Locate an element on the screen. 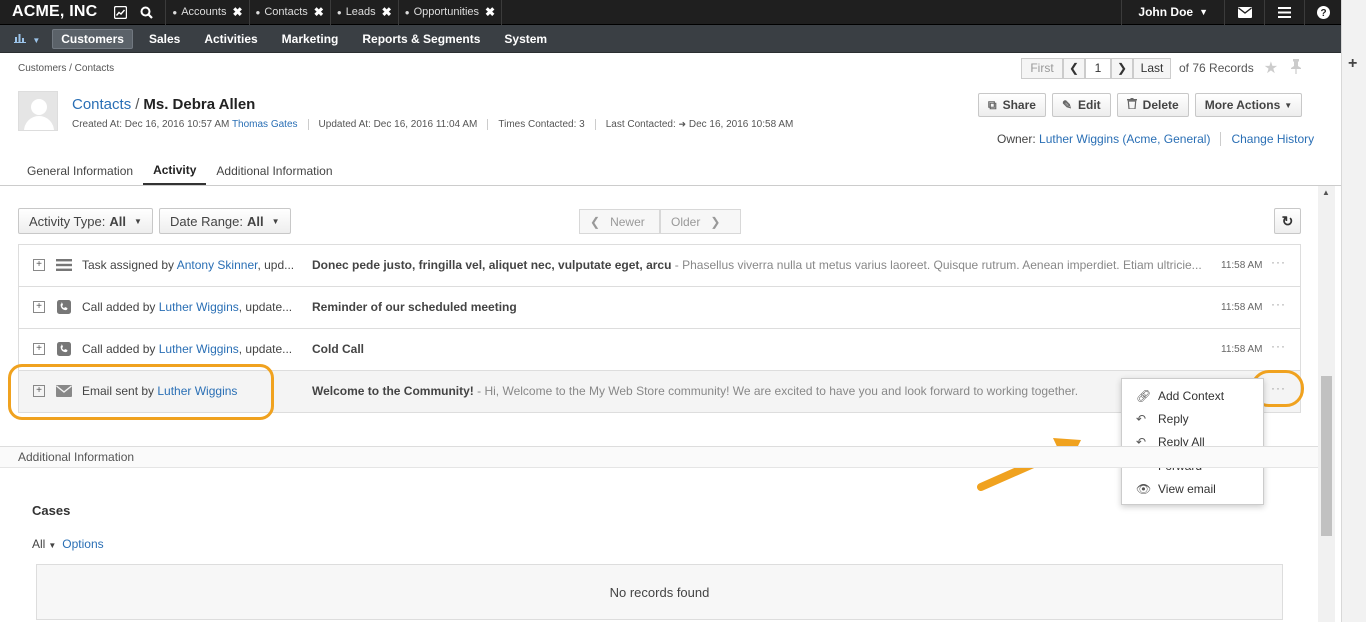 Image resolution: width=1366 pixels, height=622 pixels. page-title: Contacts / Ms. Debra Allen is located at coordinates (163, 104).